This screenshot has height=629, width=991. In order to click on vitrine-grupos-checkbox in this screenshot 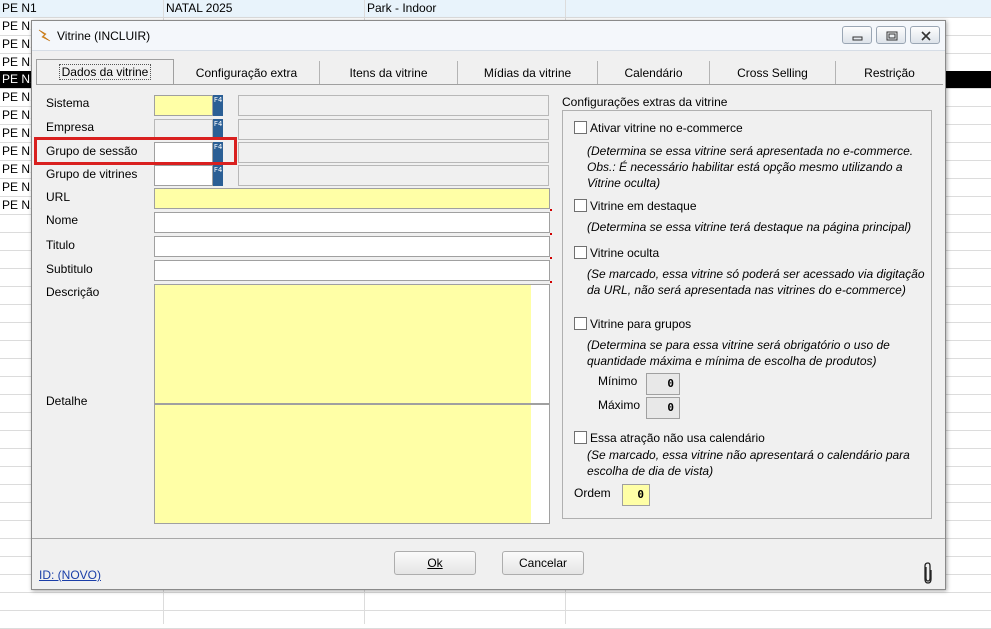, I will do `click(580, 323)`.